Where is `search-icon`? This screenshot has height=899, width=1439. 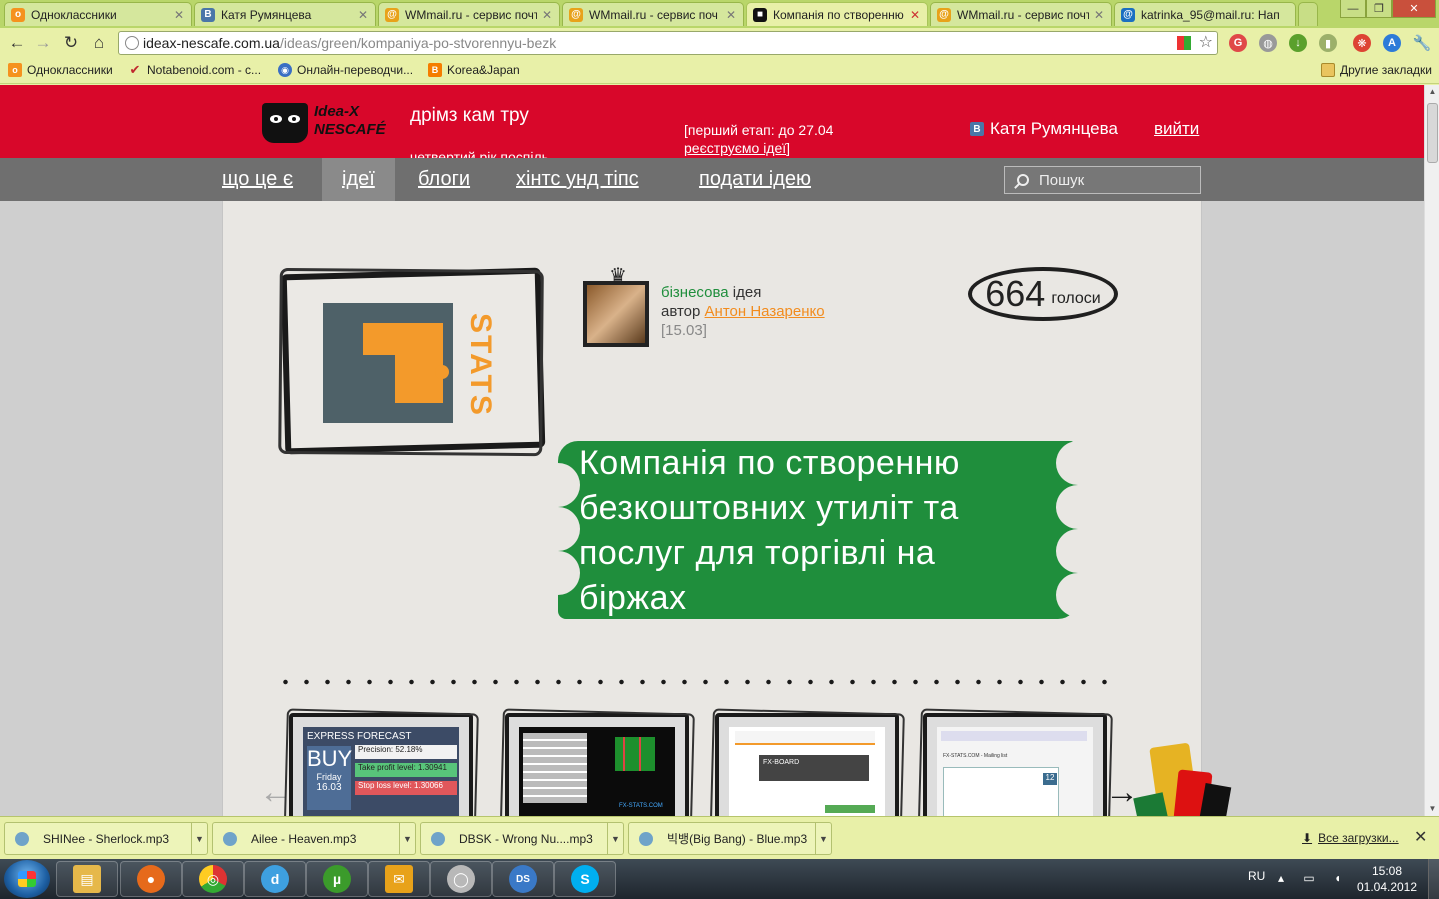
search-icon is located at coordinates (1023, 180).